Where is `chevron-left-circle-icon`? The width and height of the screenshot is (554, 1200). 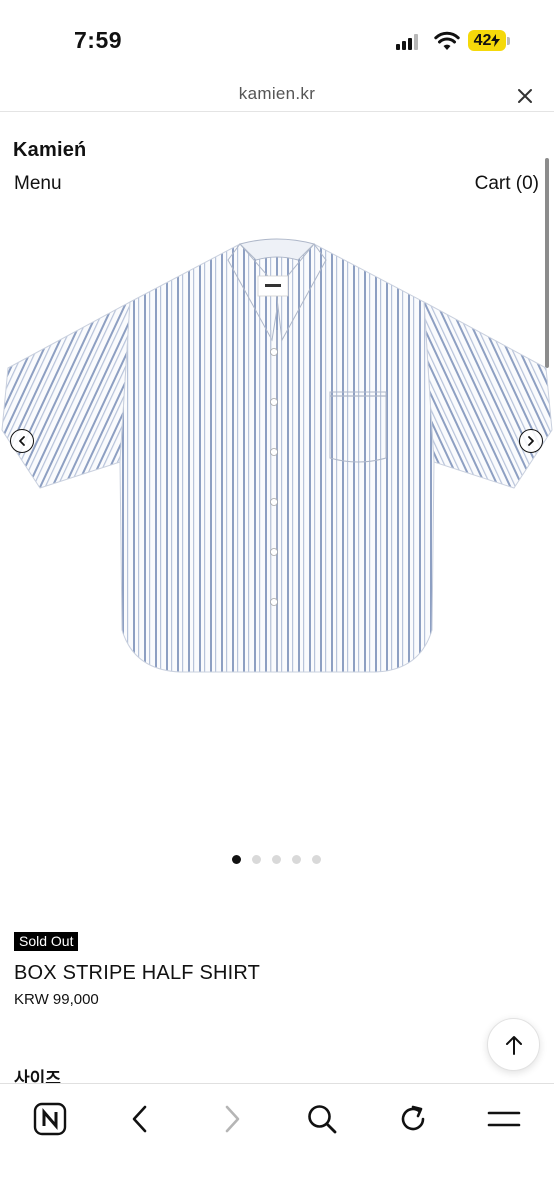 chevron-left-circle-icon is located at coordinates (22, 441).